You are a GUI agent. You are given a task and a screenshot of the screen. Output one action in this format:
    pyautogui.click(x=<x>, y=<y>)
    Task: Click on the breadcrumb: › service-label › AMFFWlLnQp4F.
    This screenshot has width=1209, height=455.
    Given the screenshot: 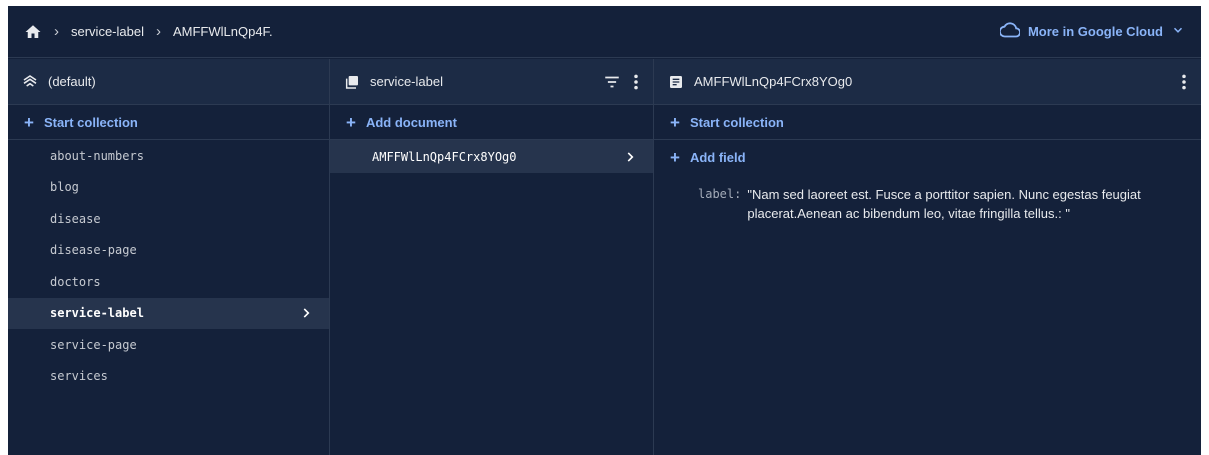 What is the action you would take?
    pyautogui.click(x=148, y=32)
    